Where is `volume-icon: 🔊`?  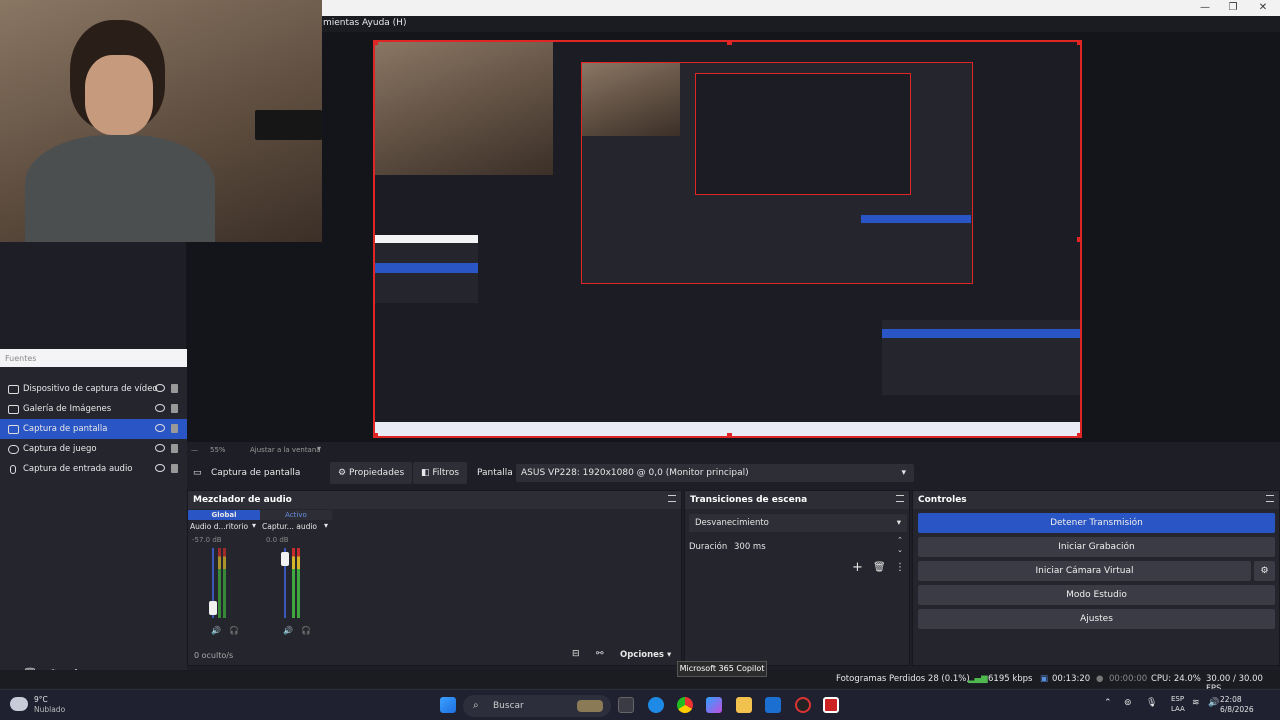 volume-icon: 🔊 is located at coordinates (1213, 703).